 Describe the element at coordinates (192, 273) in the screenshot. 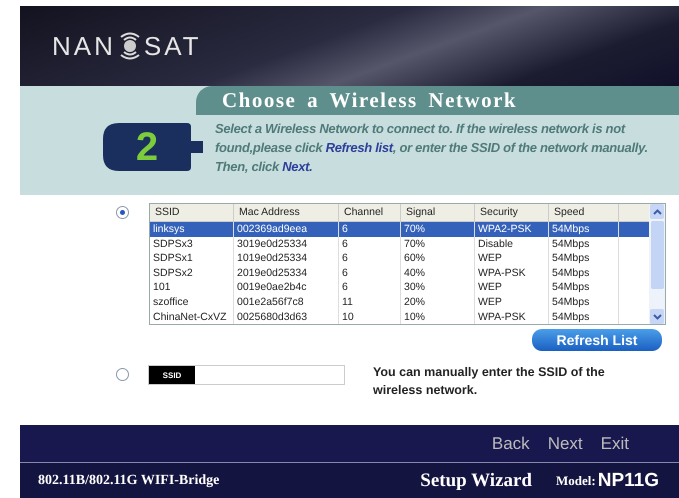

I see `table-cell: SDPSx2` at that location.